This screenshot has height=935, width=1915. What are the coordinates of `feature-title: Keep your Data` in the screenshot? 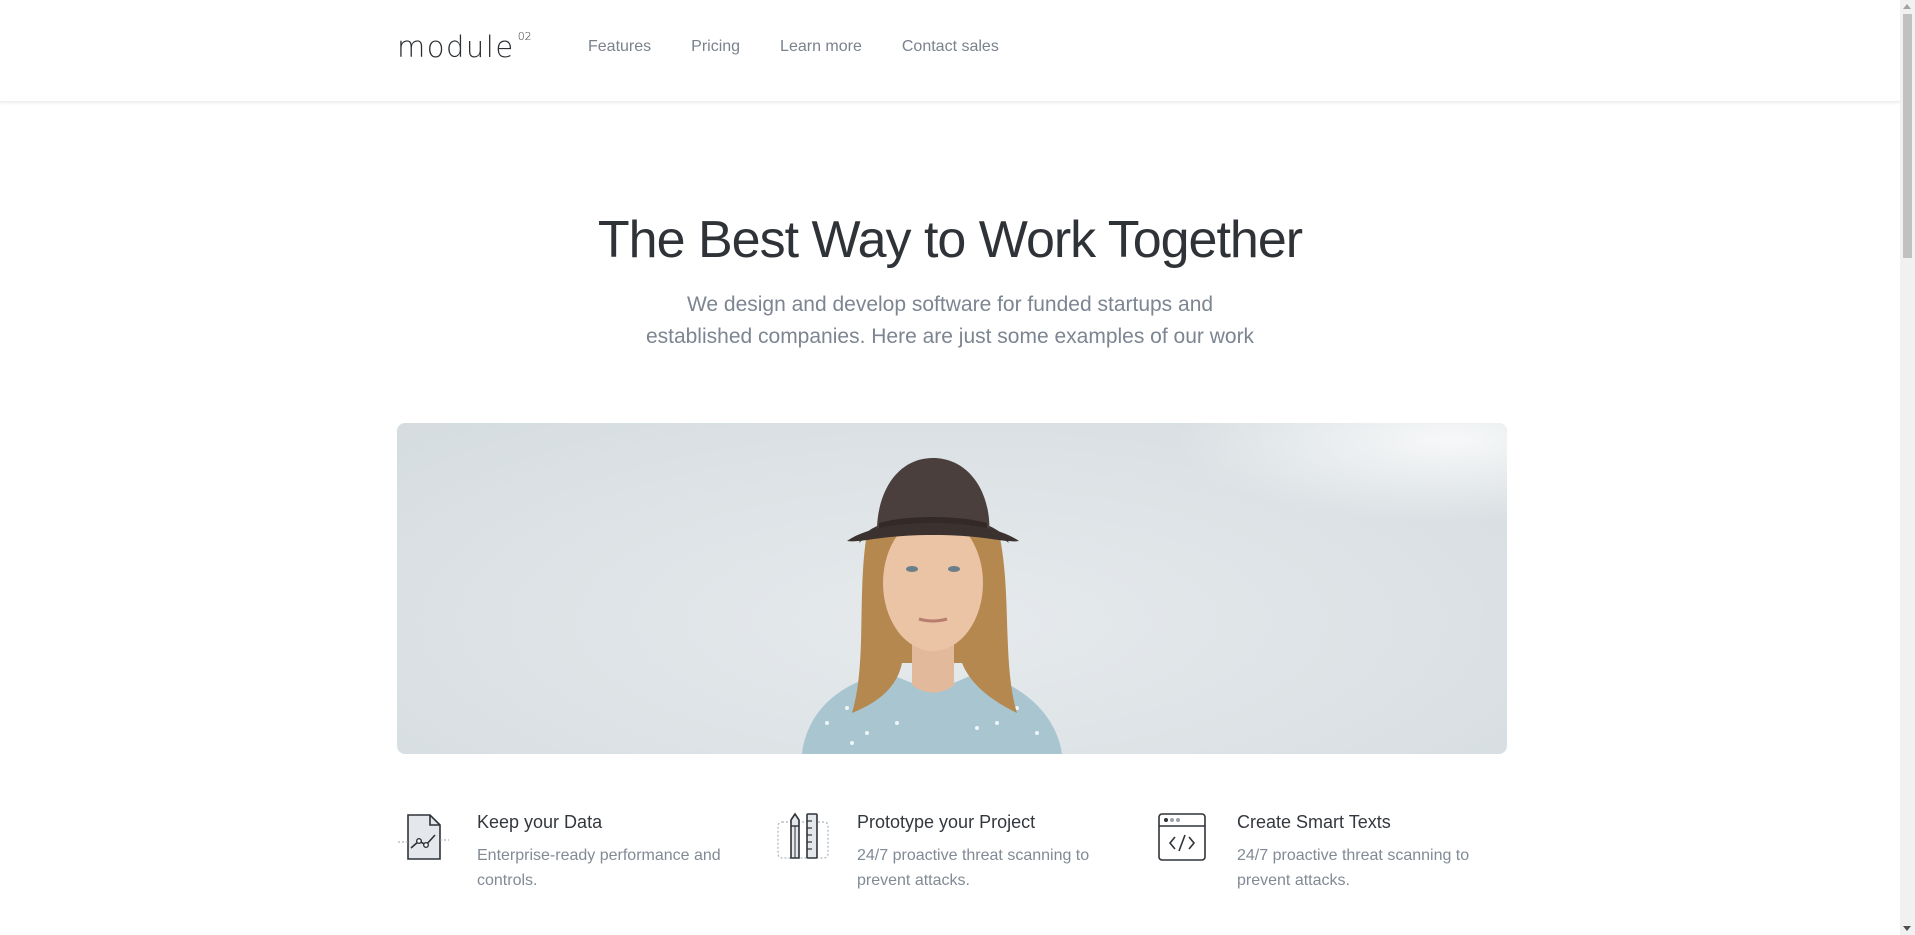 It's located at (540, 822).